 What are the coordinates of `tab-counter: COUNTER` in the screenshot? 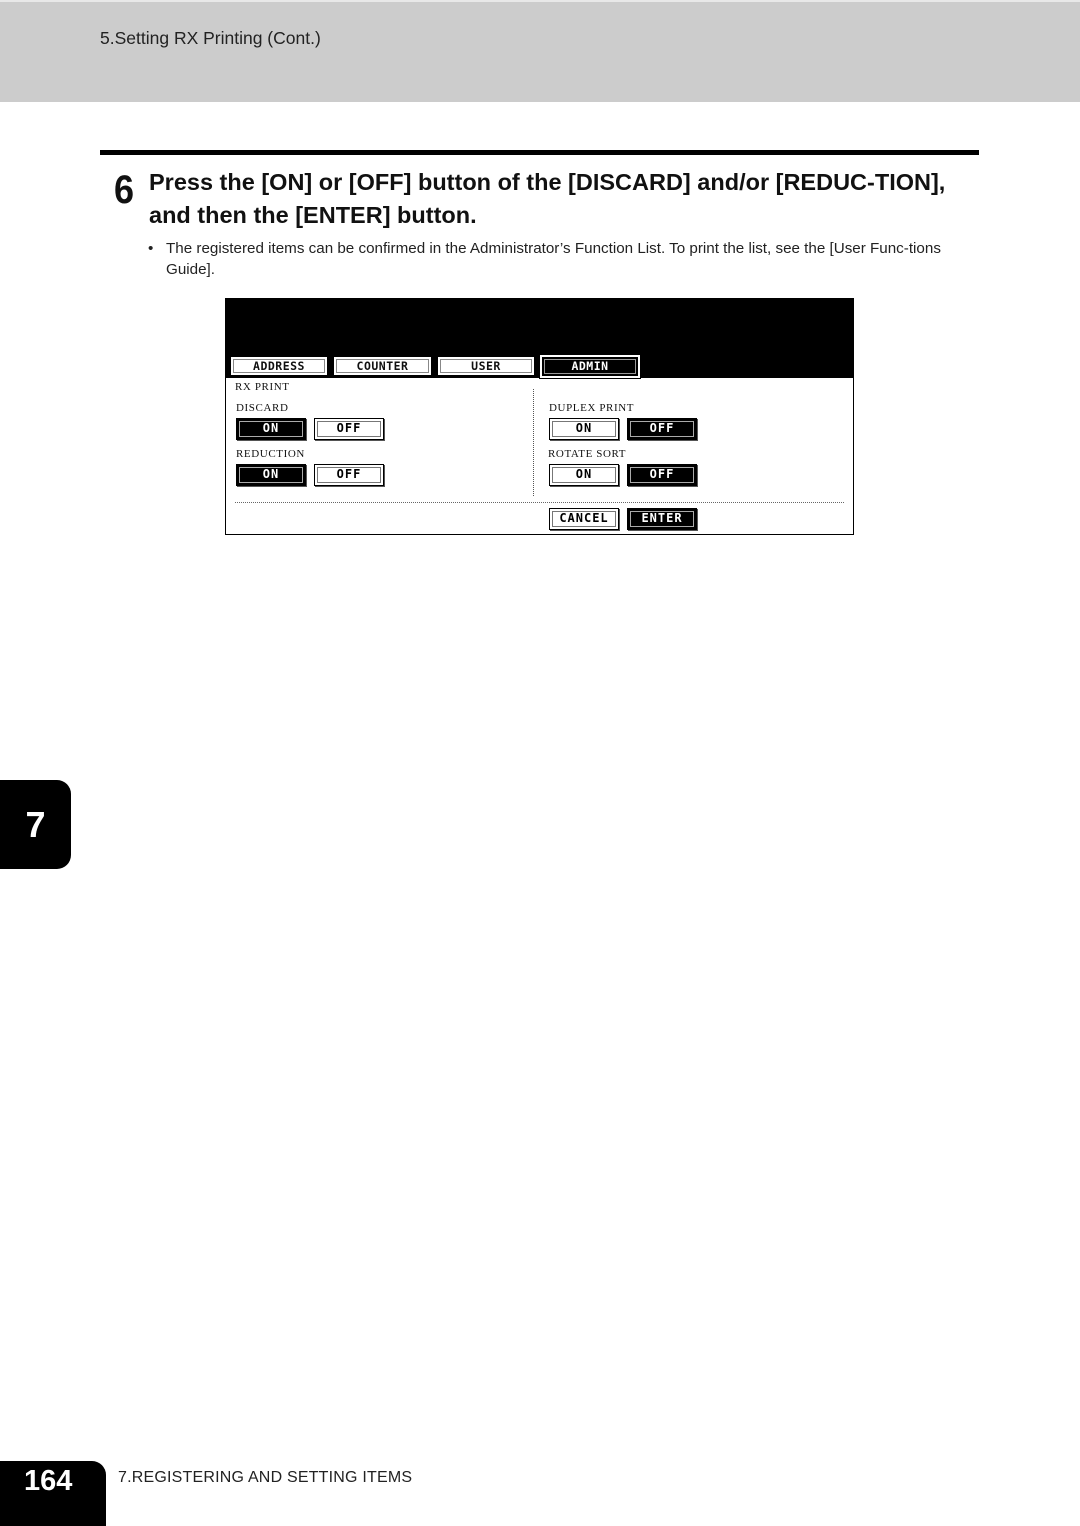 It's located at (382, 366).